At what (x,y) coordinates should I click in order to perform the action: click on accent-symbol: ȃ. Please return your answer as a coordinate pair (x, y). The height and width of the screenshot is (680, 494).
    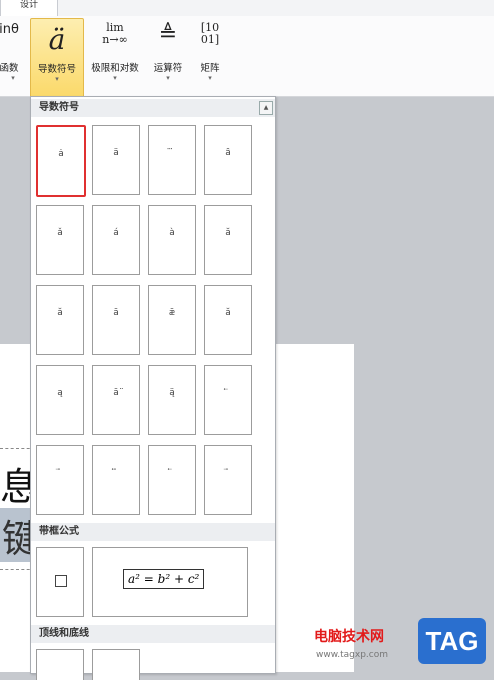
    Looking at the image, I should click on (228, 153).